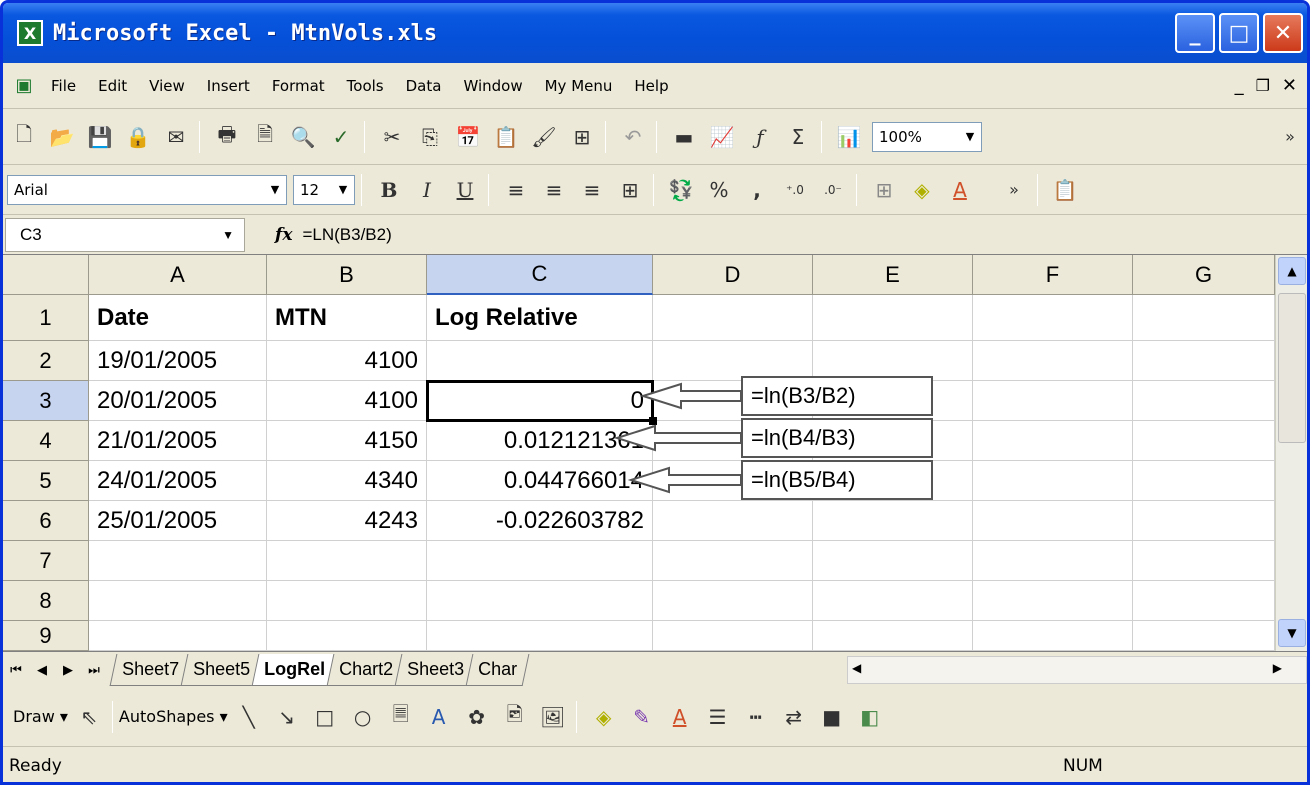  What do you see at coordinates (298, 86) in the screenshot?
I see `menu-format: Format` at bounding box center [298, 86].